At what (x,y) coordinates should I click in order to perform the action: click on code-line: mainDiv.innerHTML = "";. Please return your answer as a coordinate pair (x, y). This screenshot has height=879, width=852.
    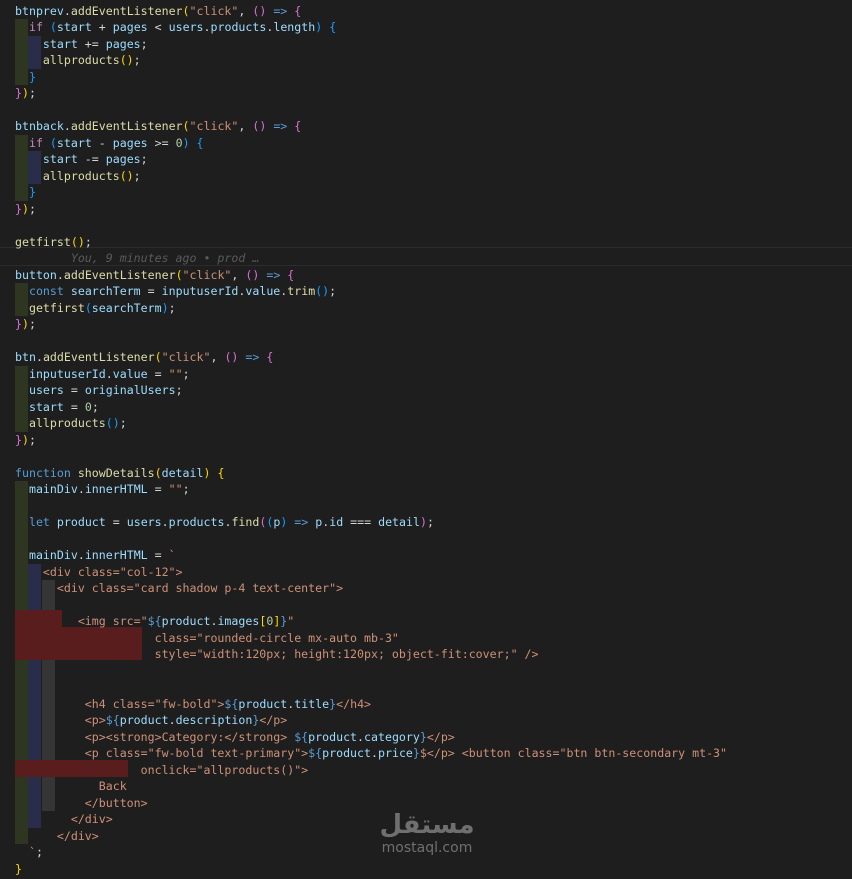
    Looking at the image, I should click on (102, 489).